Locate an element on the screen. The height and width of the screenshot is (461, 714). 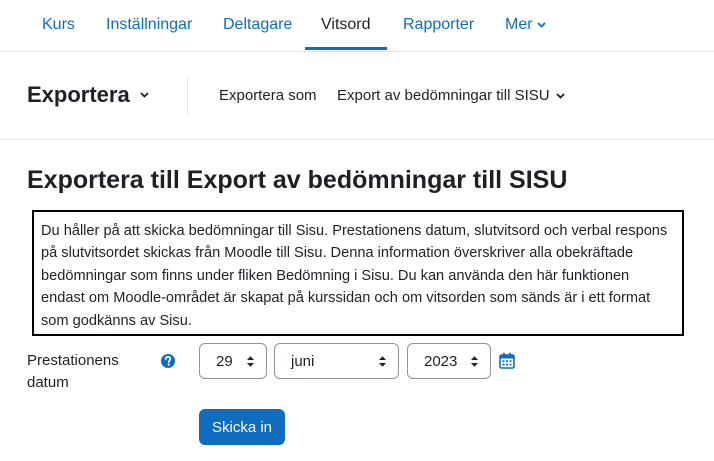
nav-item-rapporter: Rapporter is located at coordinates (438, 25).